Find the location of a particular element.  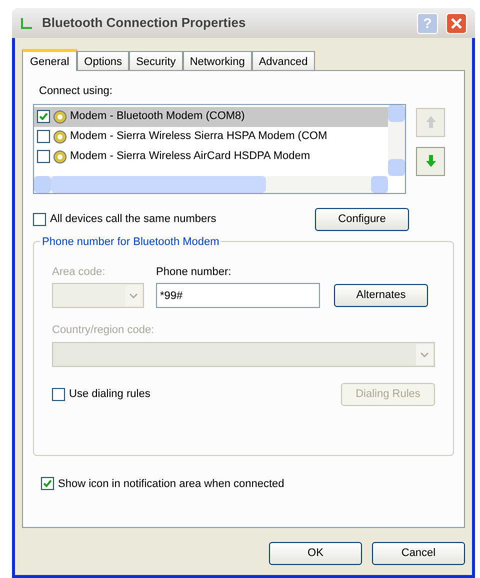

tab: Advanced is located at coordinates (283, 60).